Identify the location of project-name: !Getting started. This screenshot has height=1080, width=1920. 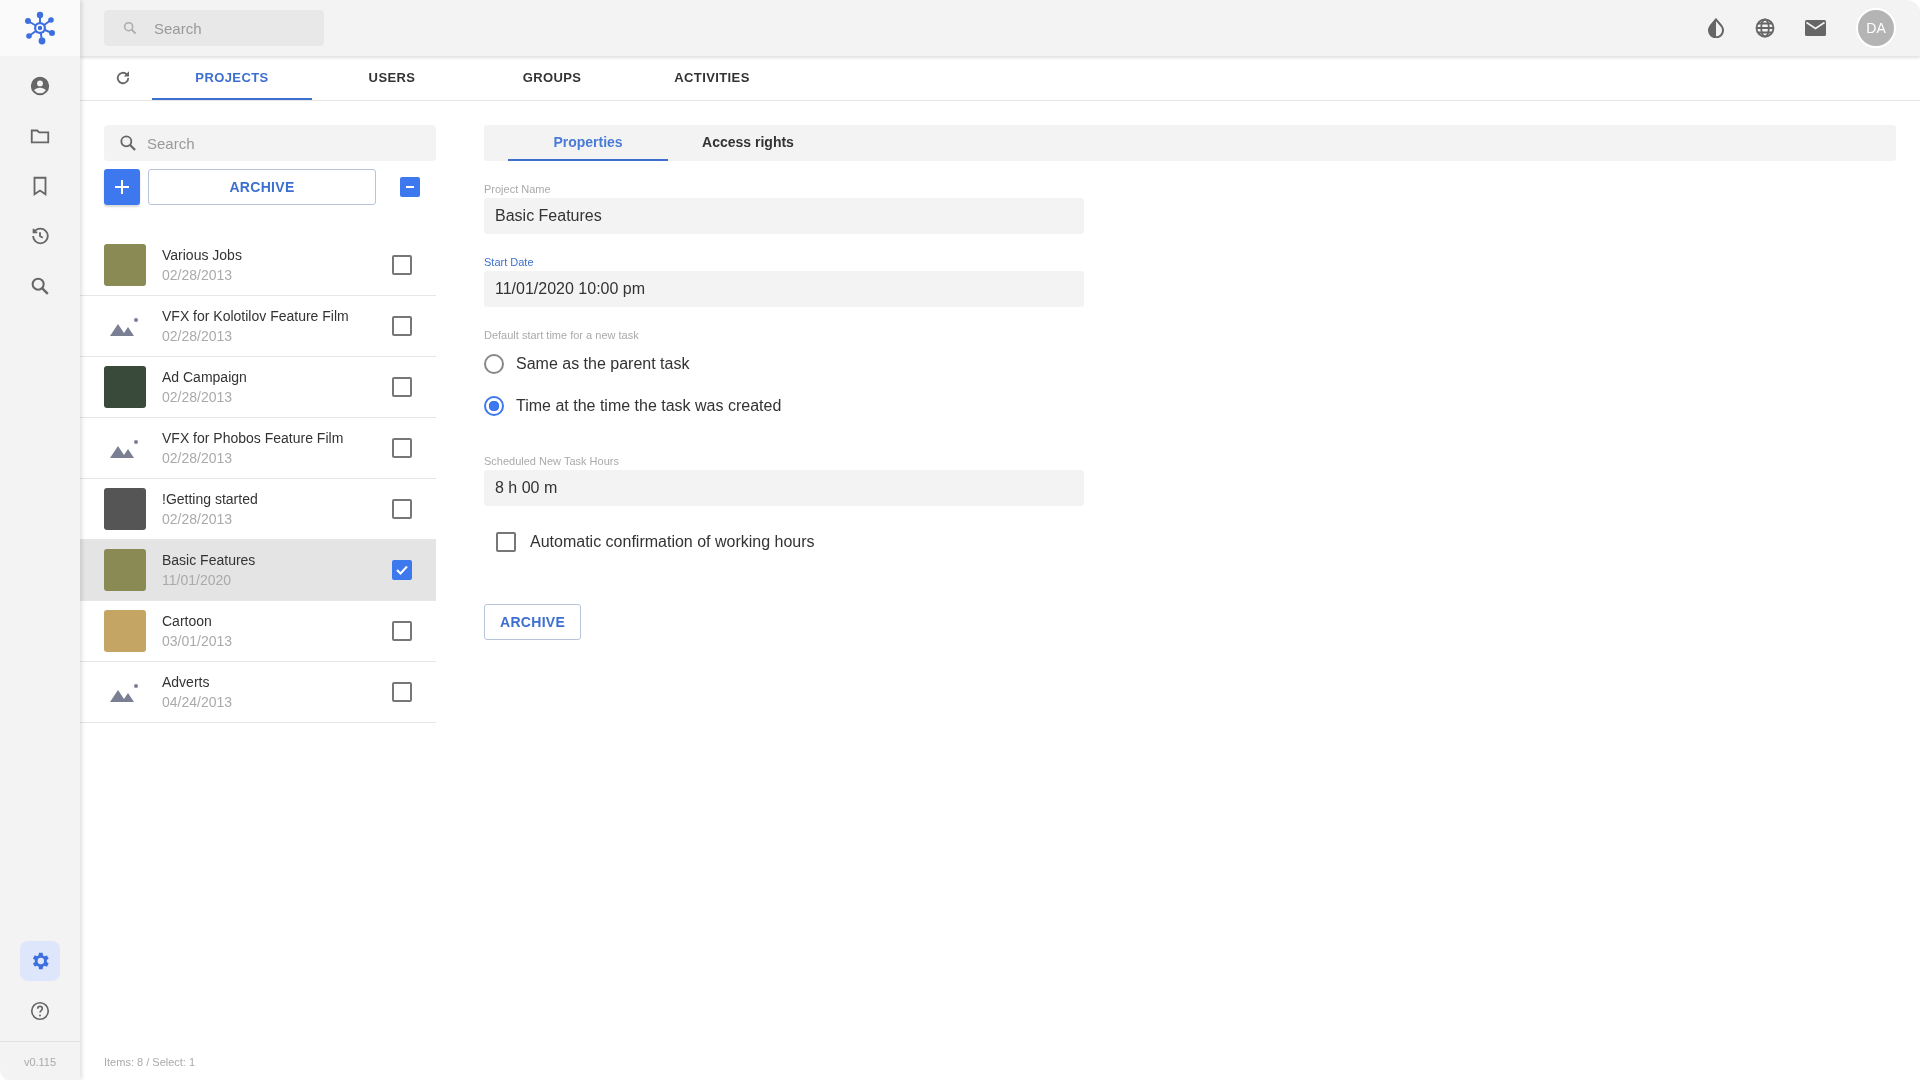
(210, 499).